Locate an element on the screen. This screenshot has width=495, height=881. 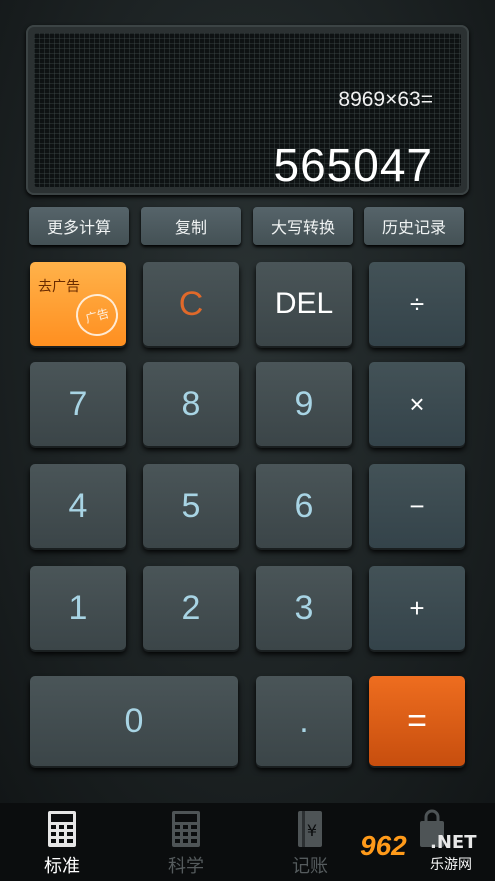
digit-0-button: 0 is located at coordinates (134, 721).